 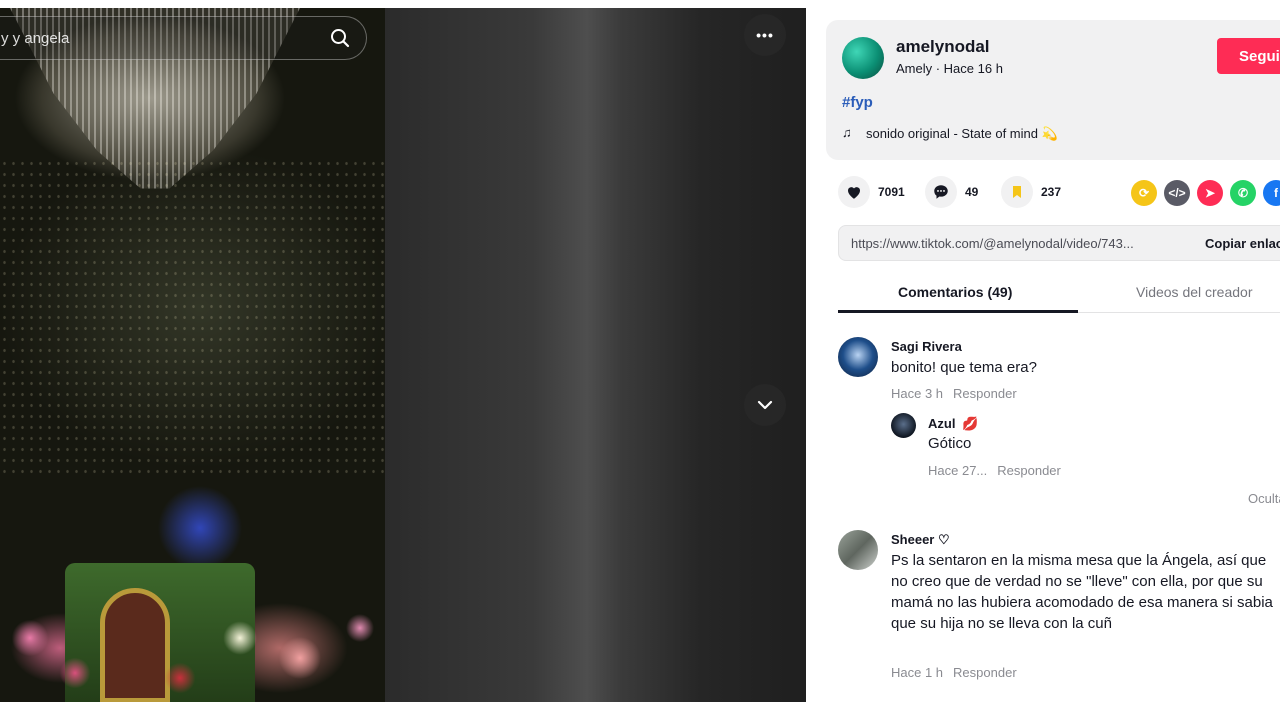 I want to click on more-icon: •••, so click(x=765, y=35).